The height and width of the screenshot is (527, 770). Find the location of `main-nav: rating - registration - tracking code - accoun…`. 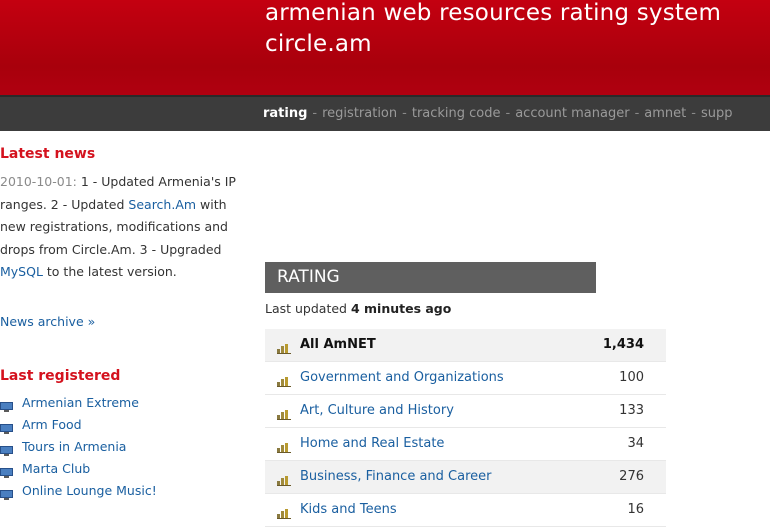

main-nav: rating - registration - tracking code - accoun… is located at coordinates (385, 113).